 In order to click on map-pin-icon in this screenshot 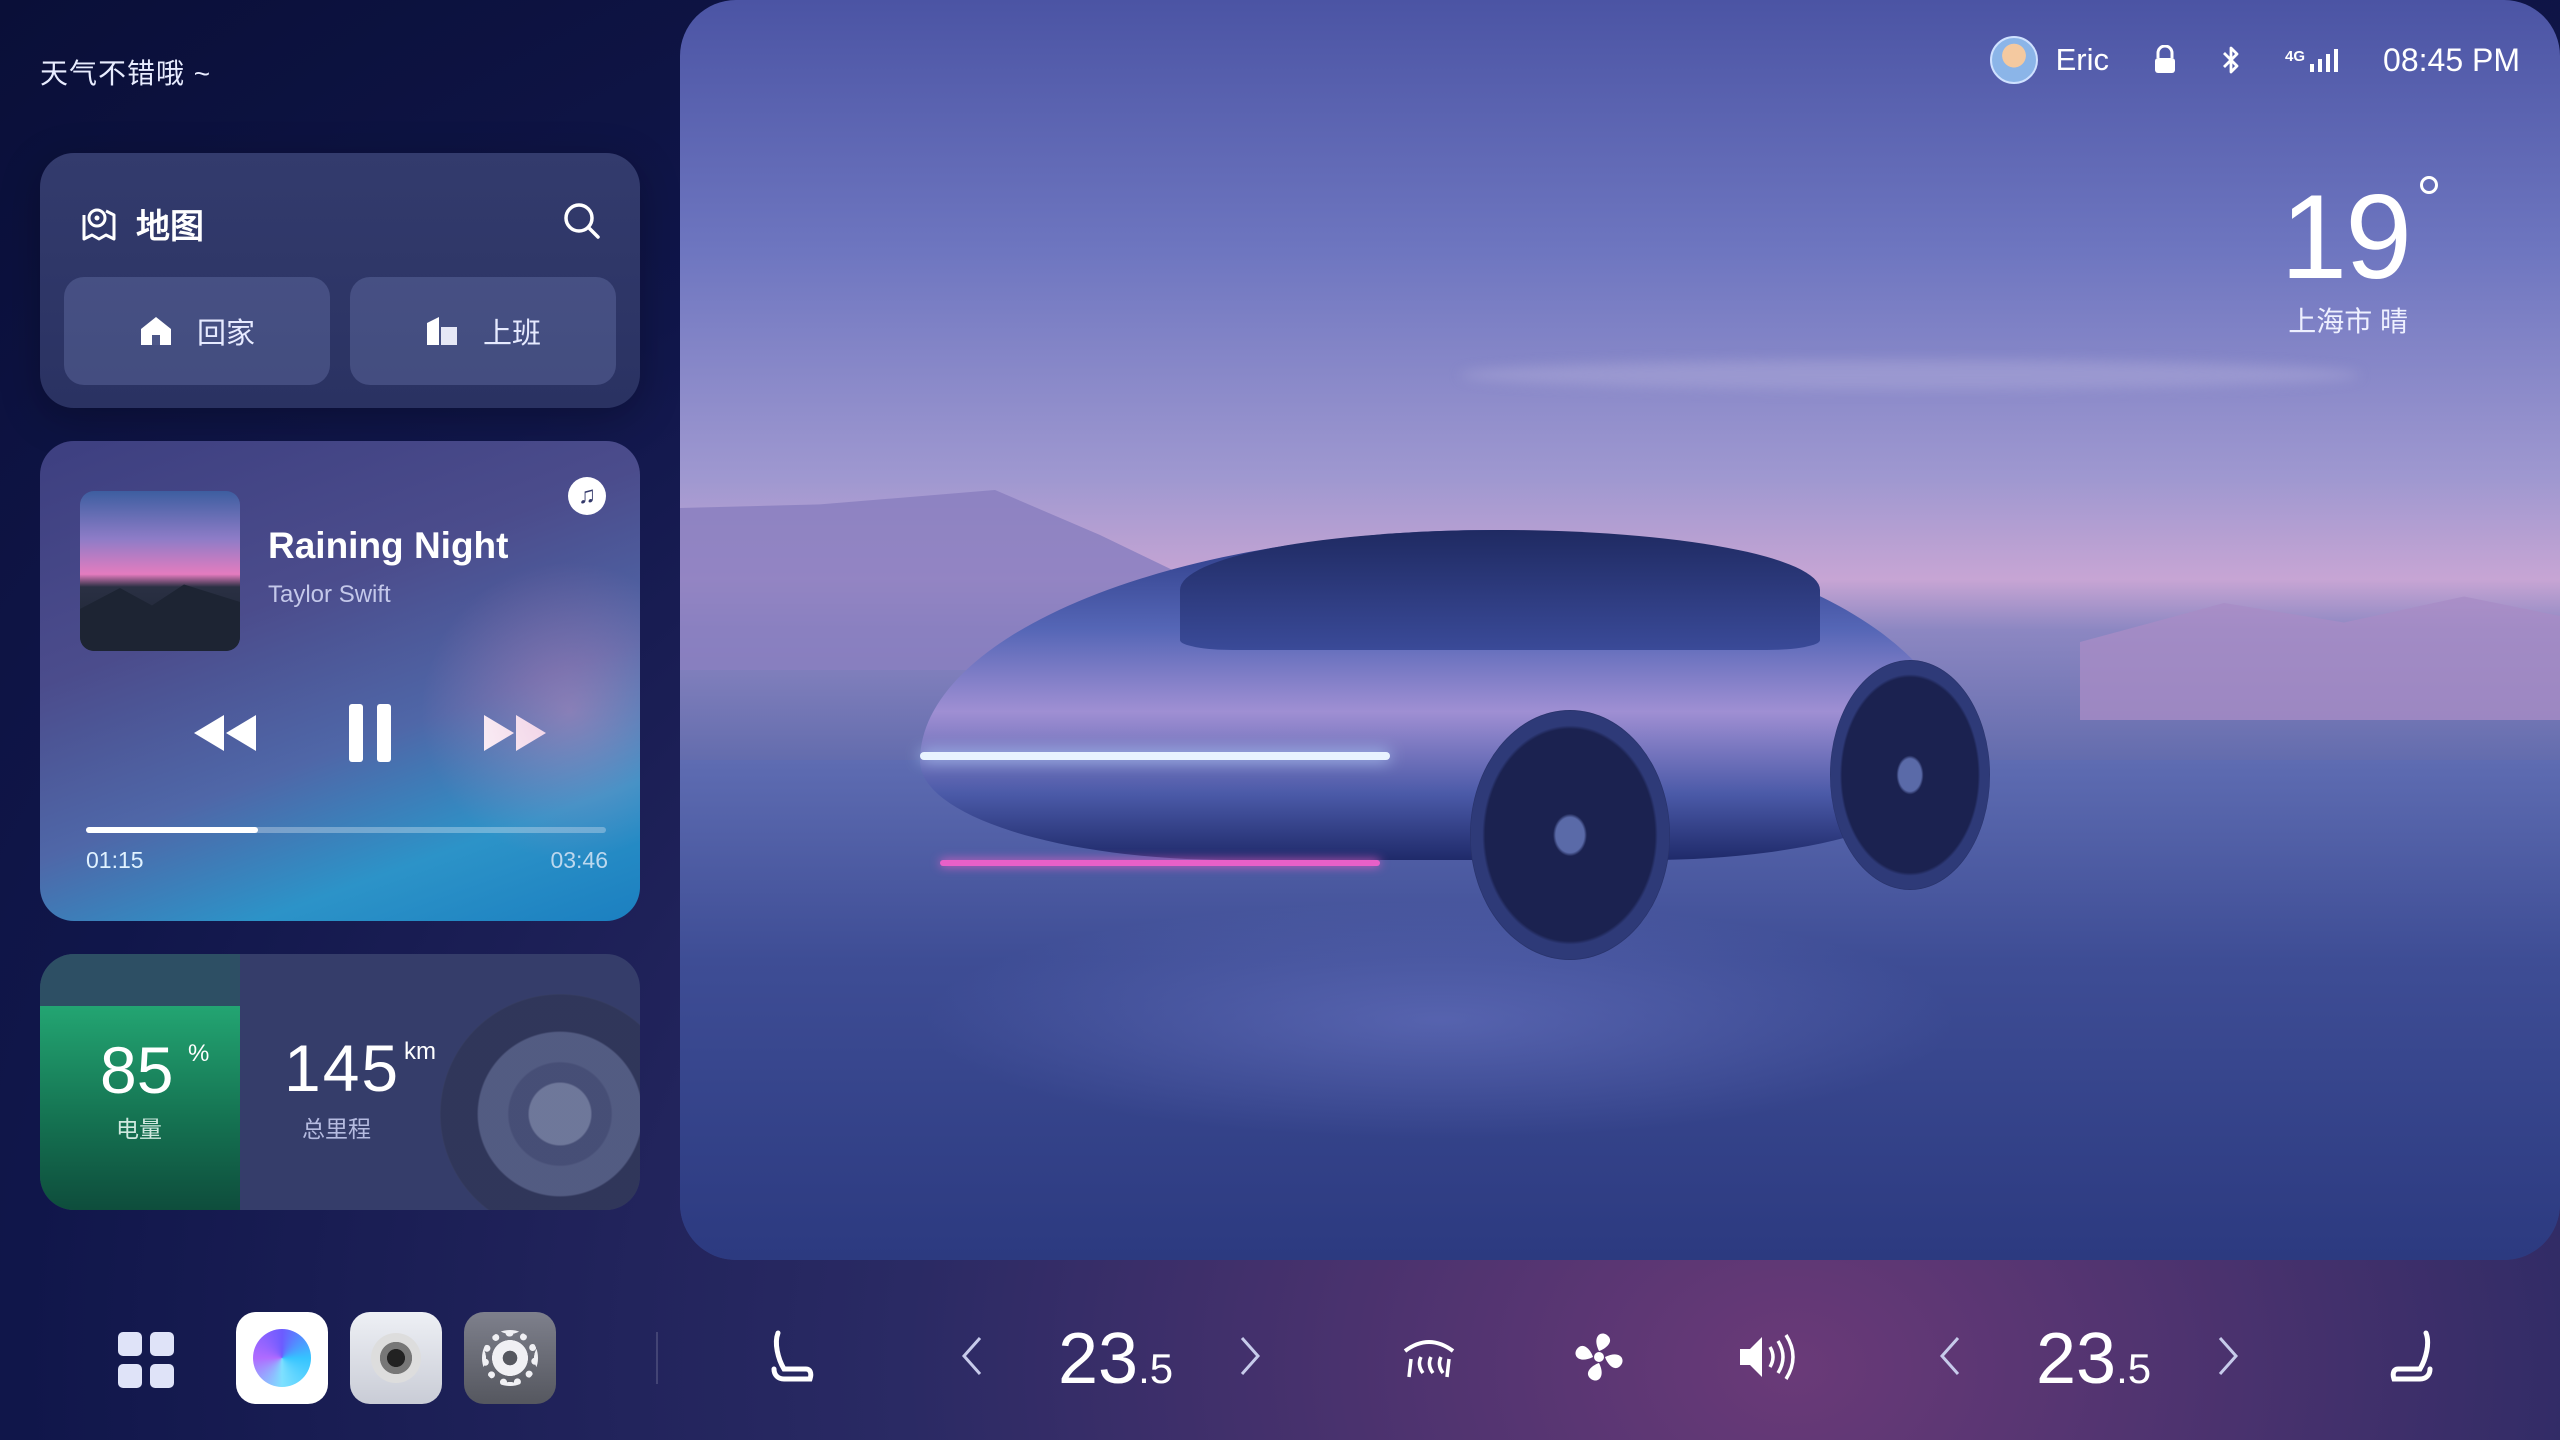, I will do `click(99, 224)`.